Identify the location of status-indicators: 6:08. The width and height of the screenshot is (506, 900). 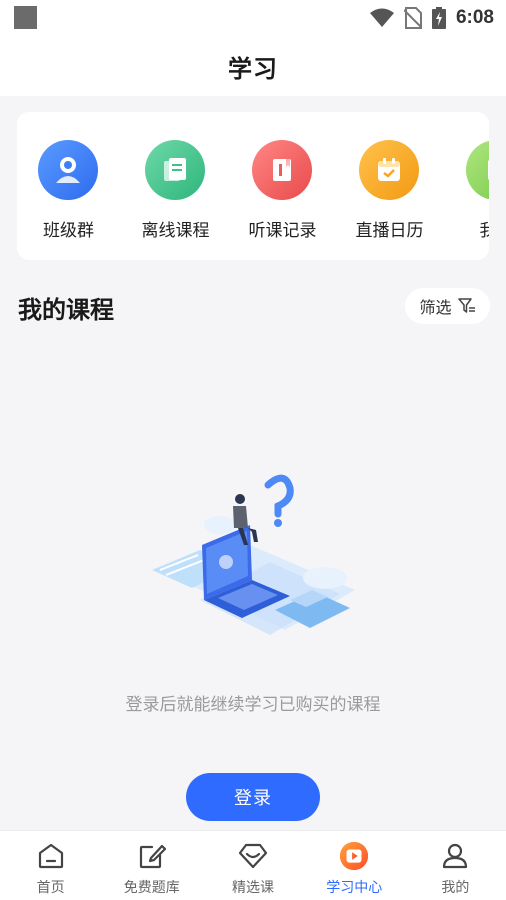
(431, 18).